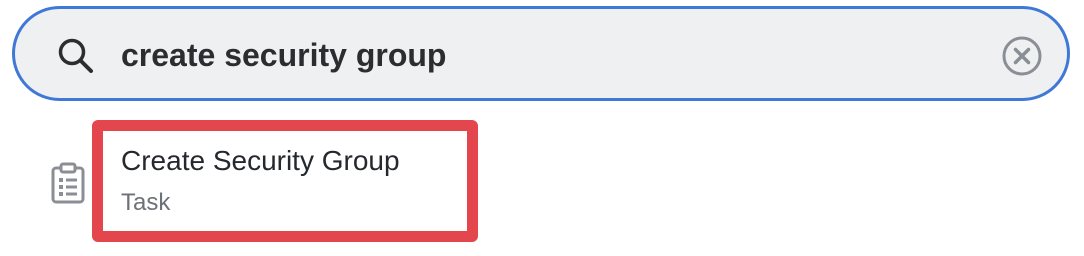  I want to click on search-icon, so click(76, 56).